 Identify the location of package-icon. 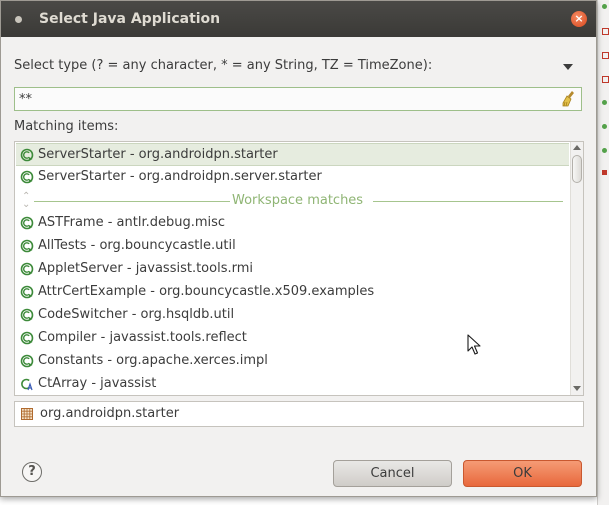
(27, 414).